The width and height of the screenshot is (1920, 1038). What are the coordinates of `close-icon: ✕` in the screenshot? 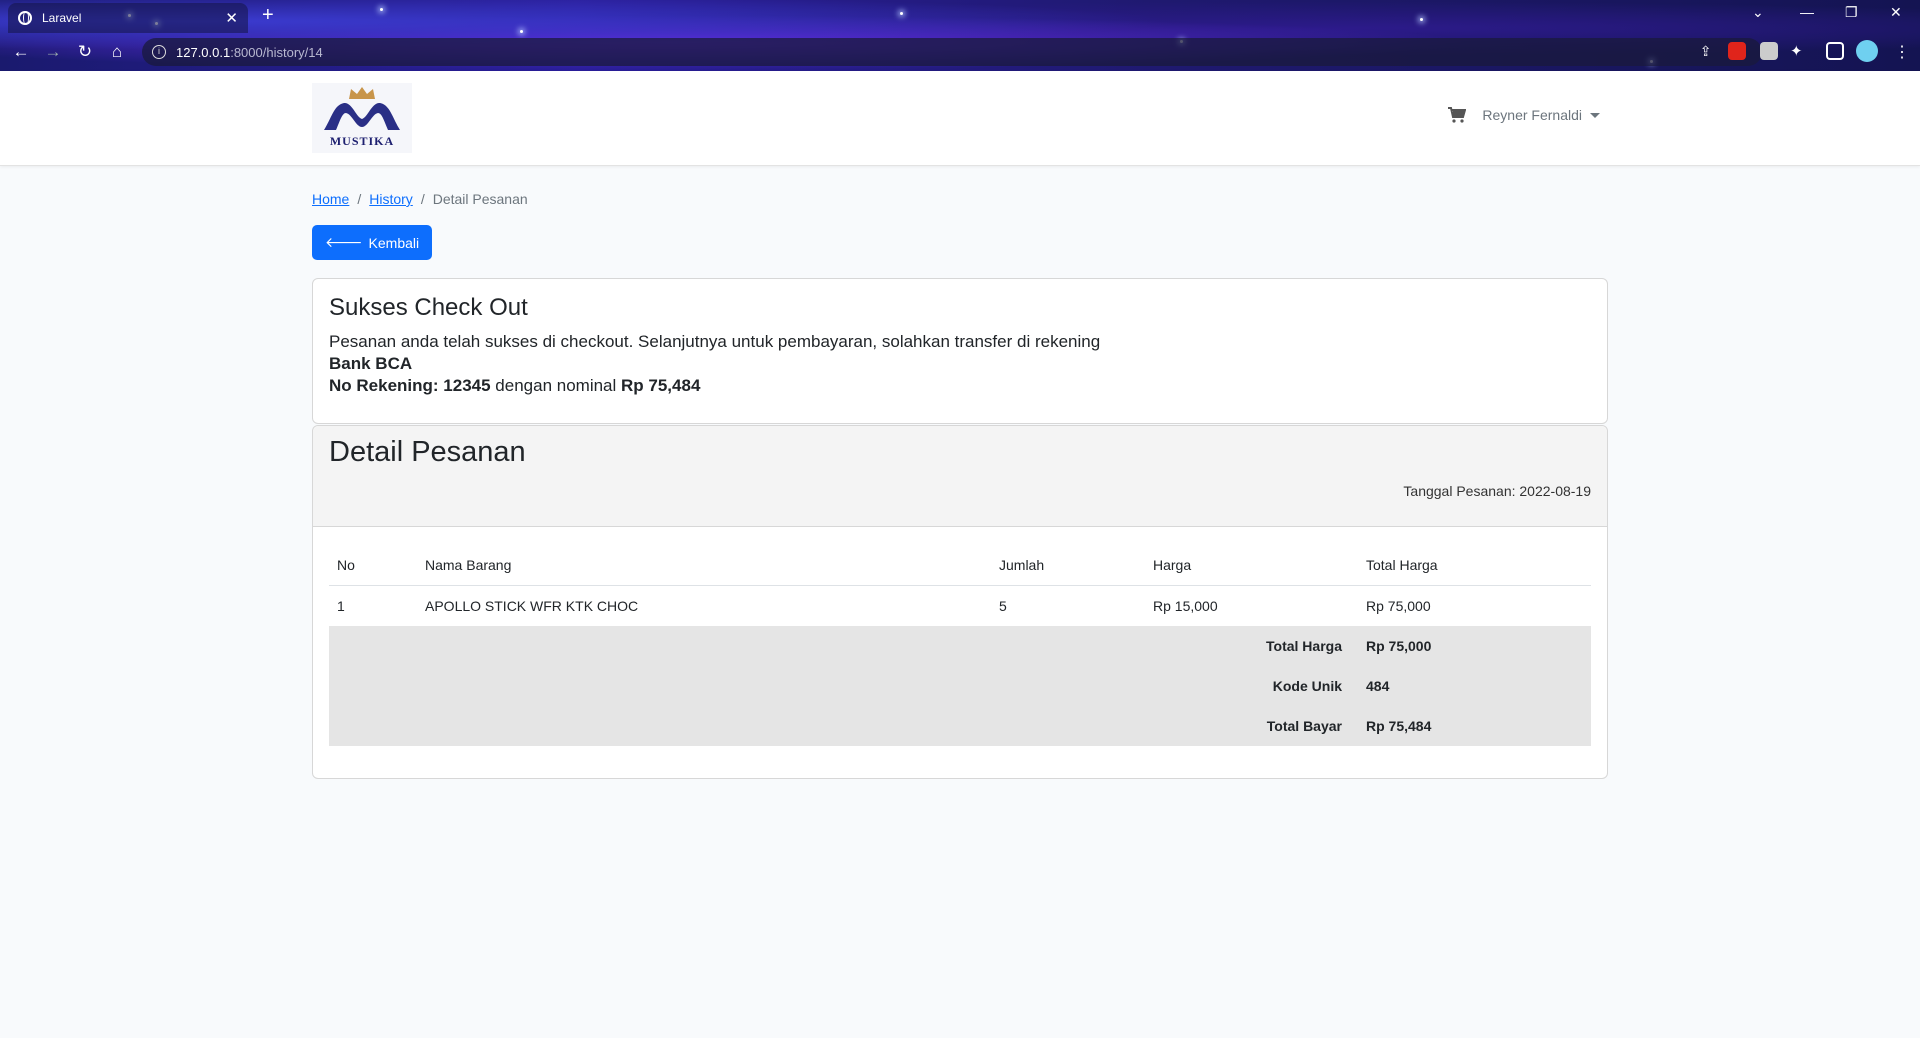 It's located at (231, 18).